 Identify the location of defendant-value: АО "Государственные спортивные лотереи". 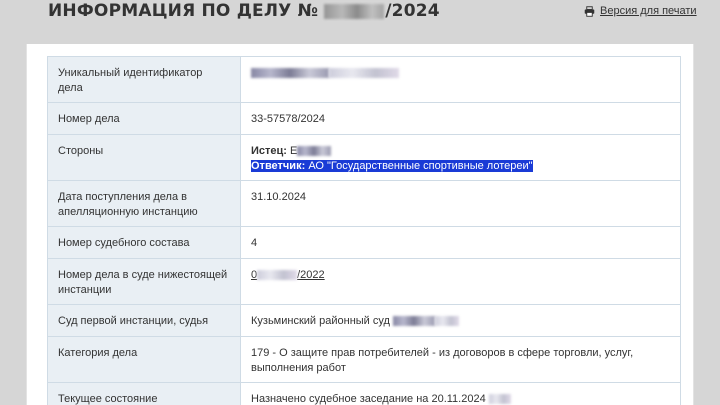
(420, 166).